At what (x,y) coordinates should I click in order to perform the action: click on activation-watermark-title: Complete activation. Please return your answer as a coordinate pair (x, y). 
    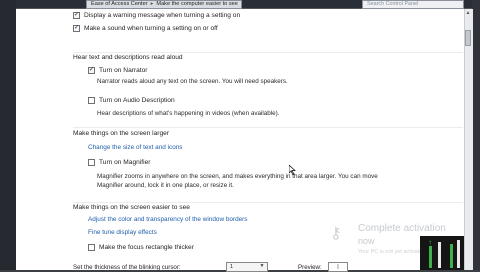
    Looking at the image, I should click on (402, 228).